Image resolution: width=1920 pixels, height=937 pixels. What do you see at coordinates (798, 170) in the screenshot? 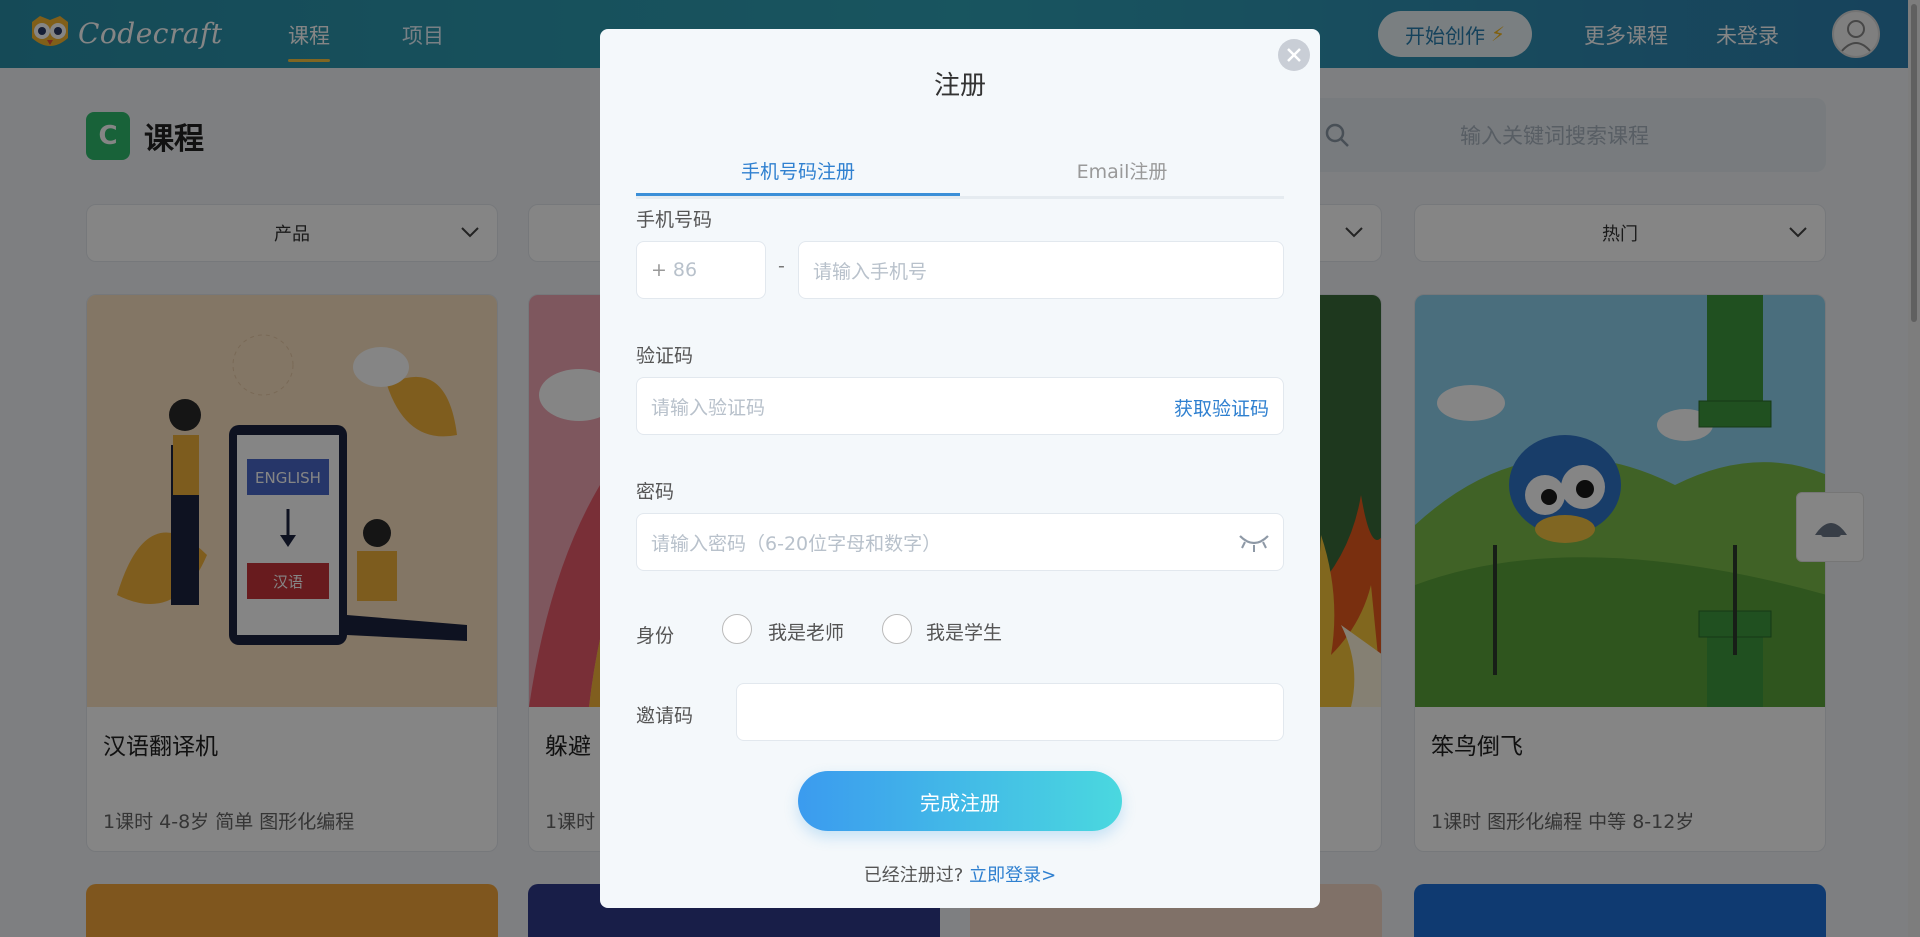
I see `tab-phone-register: 手机号码注册` at bounding box center [798, 170].